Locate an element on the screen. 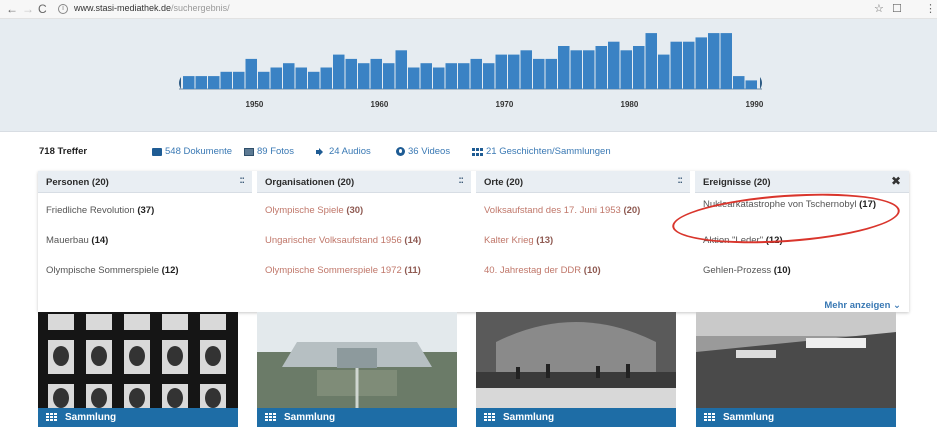  facet-item-label: Friedliche Revolution is located at coordinates (92, 210).